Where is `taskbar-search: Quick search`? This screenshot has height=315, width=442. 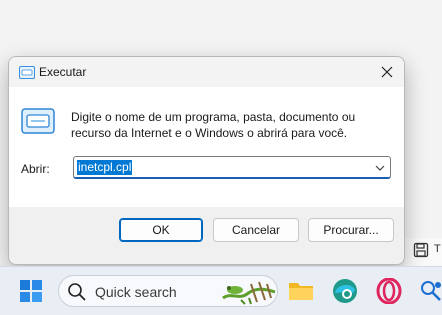
taskbar-search: Quick search is located at coordinates (168, 291).